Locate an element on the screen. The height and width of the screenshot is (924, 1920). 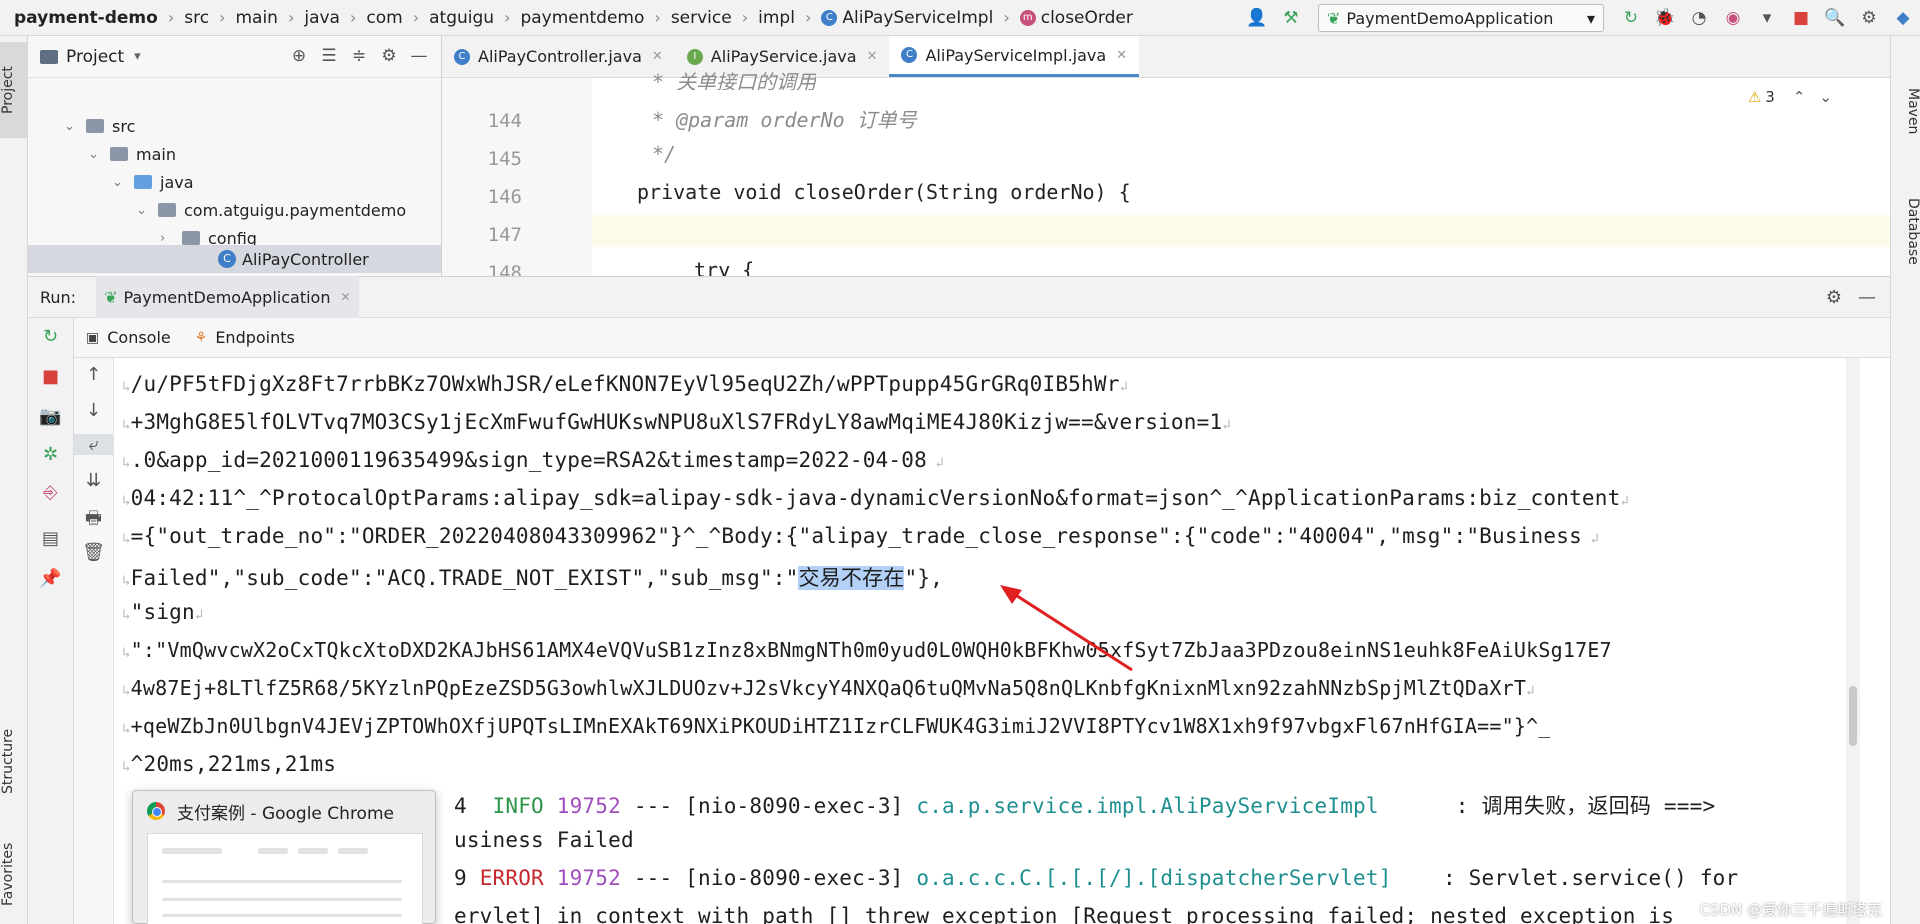
spring-leaf-icon: ❦ is located at coordinates (1334, 18).